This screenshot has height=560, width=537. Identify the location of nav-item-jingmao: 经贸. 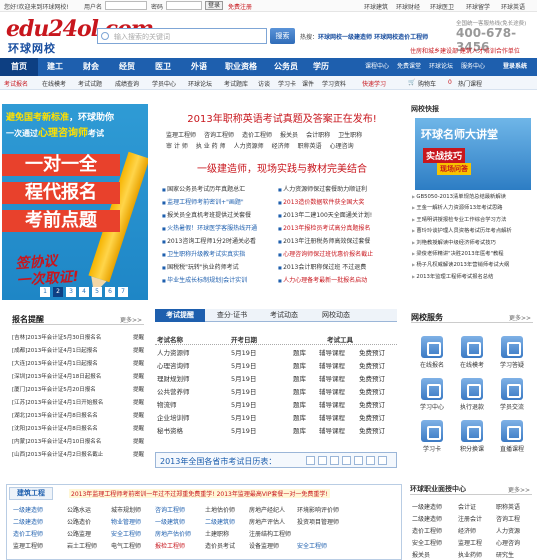
(127, 67).